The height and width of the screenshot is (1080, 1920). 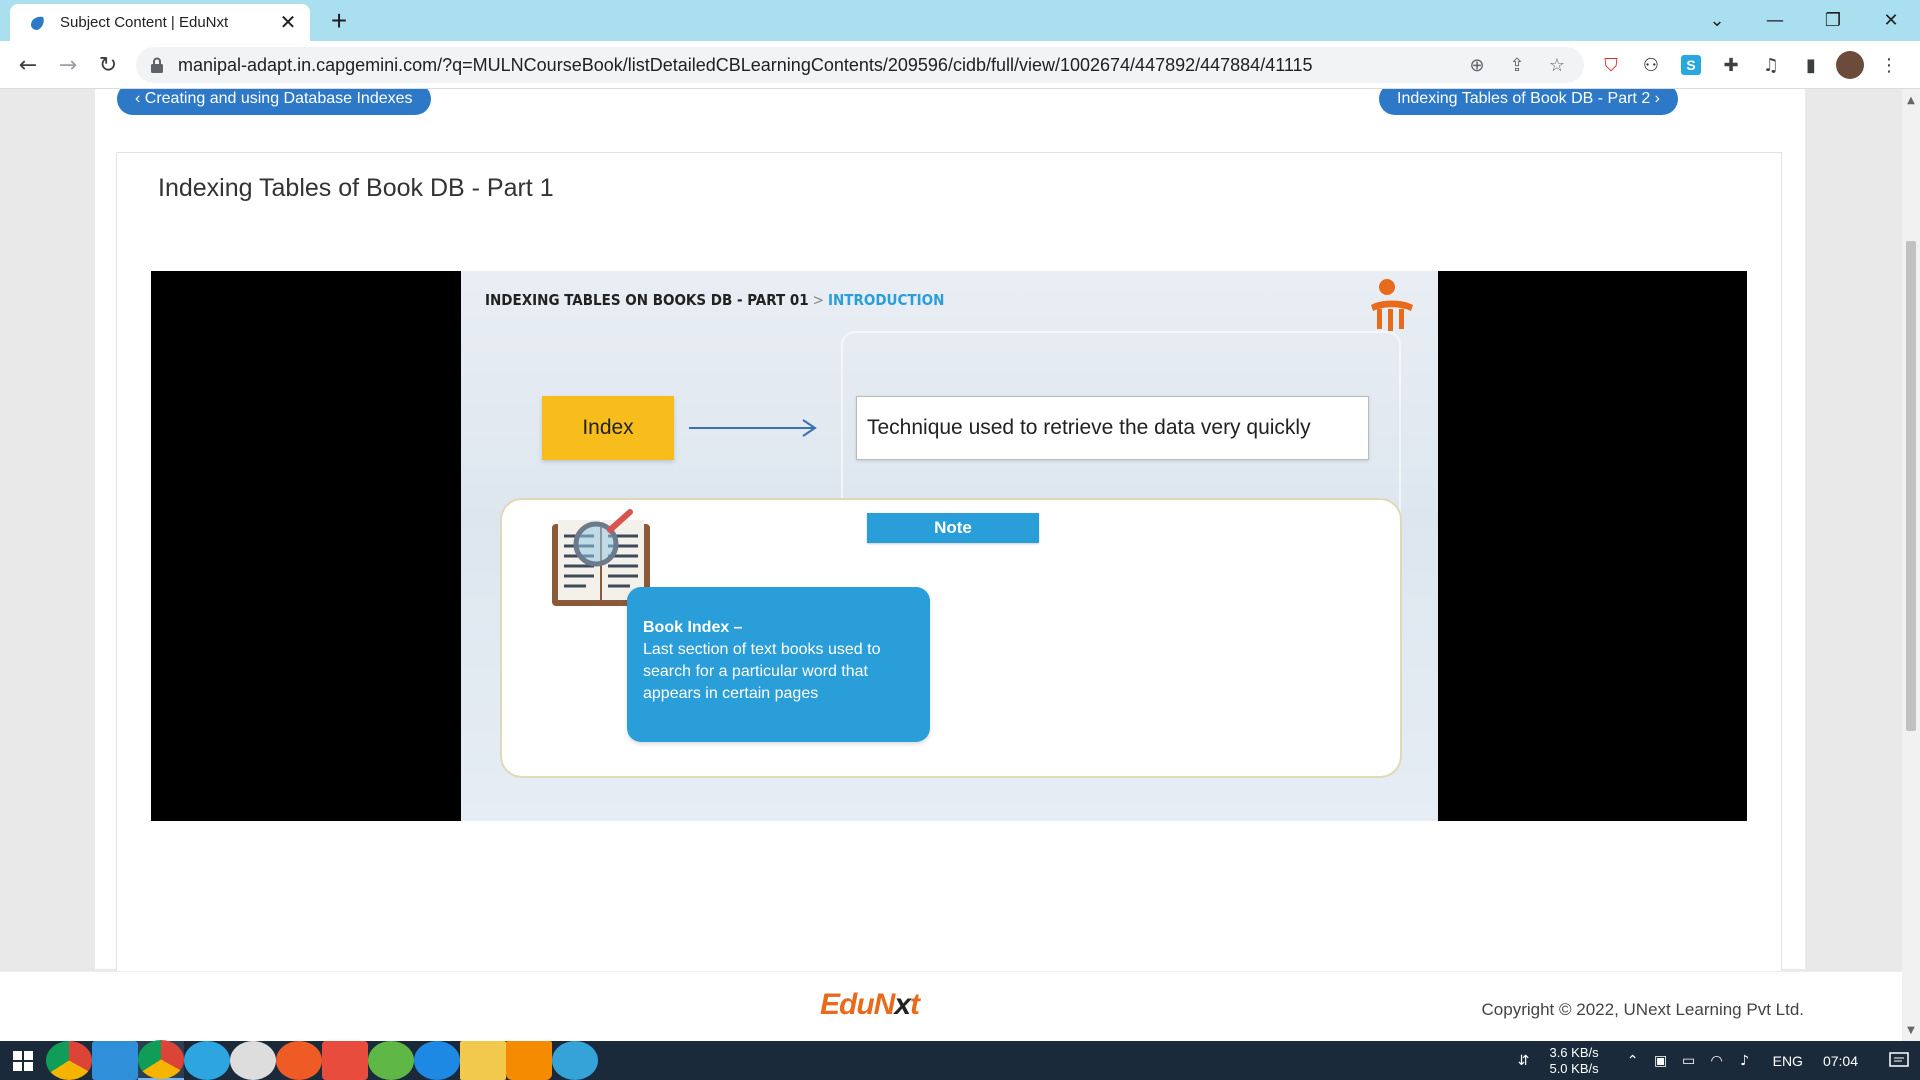 What do you see at coordinates (1611, 65) in the screenshot?
I see `extension-shield-icon: ⛉` at bounding box center [1611, 65].